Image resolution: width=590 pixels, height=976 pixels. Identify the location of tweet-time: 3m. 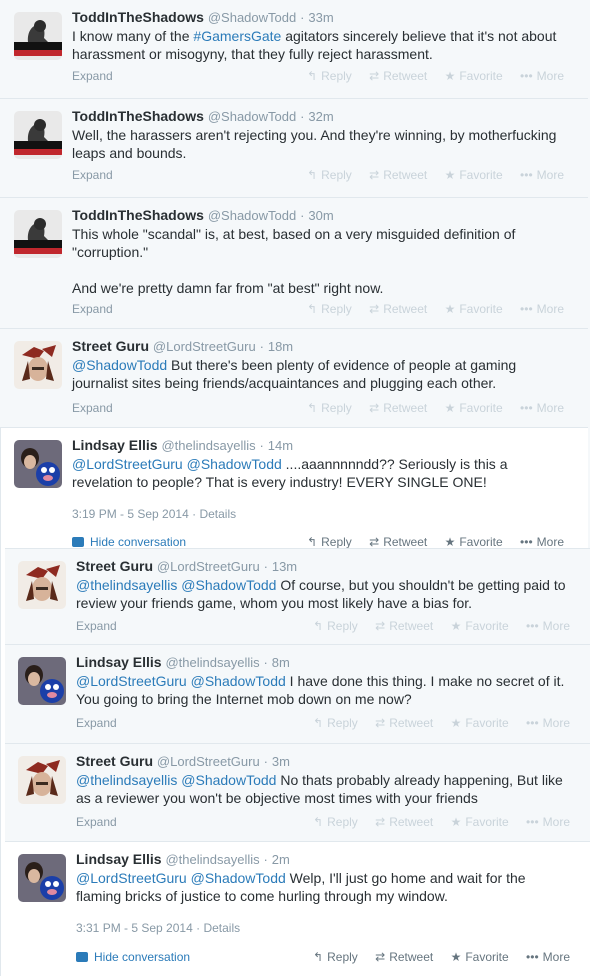
(281, 761).